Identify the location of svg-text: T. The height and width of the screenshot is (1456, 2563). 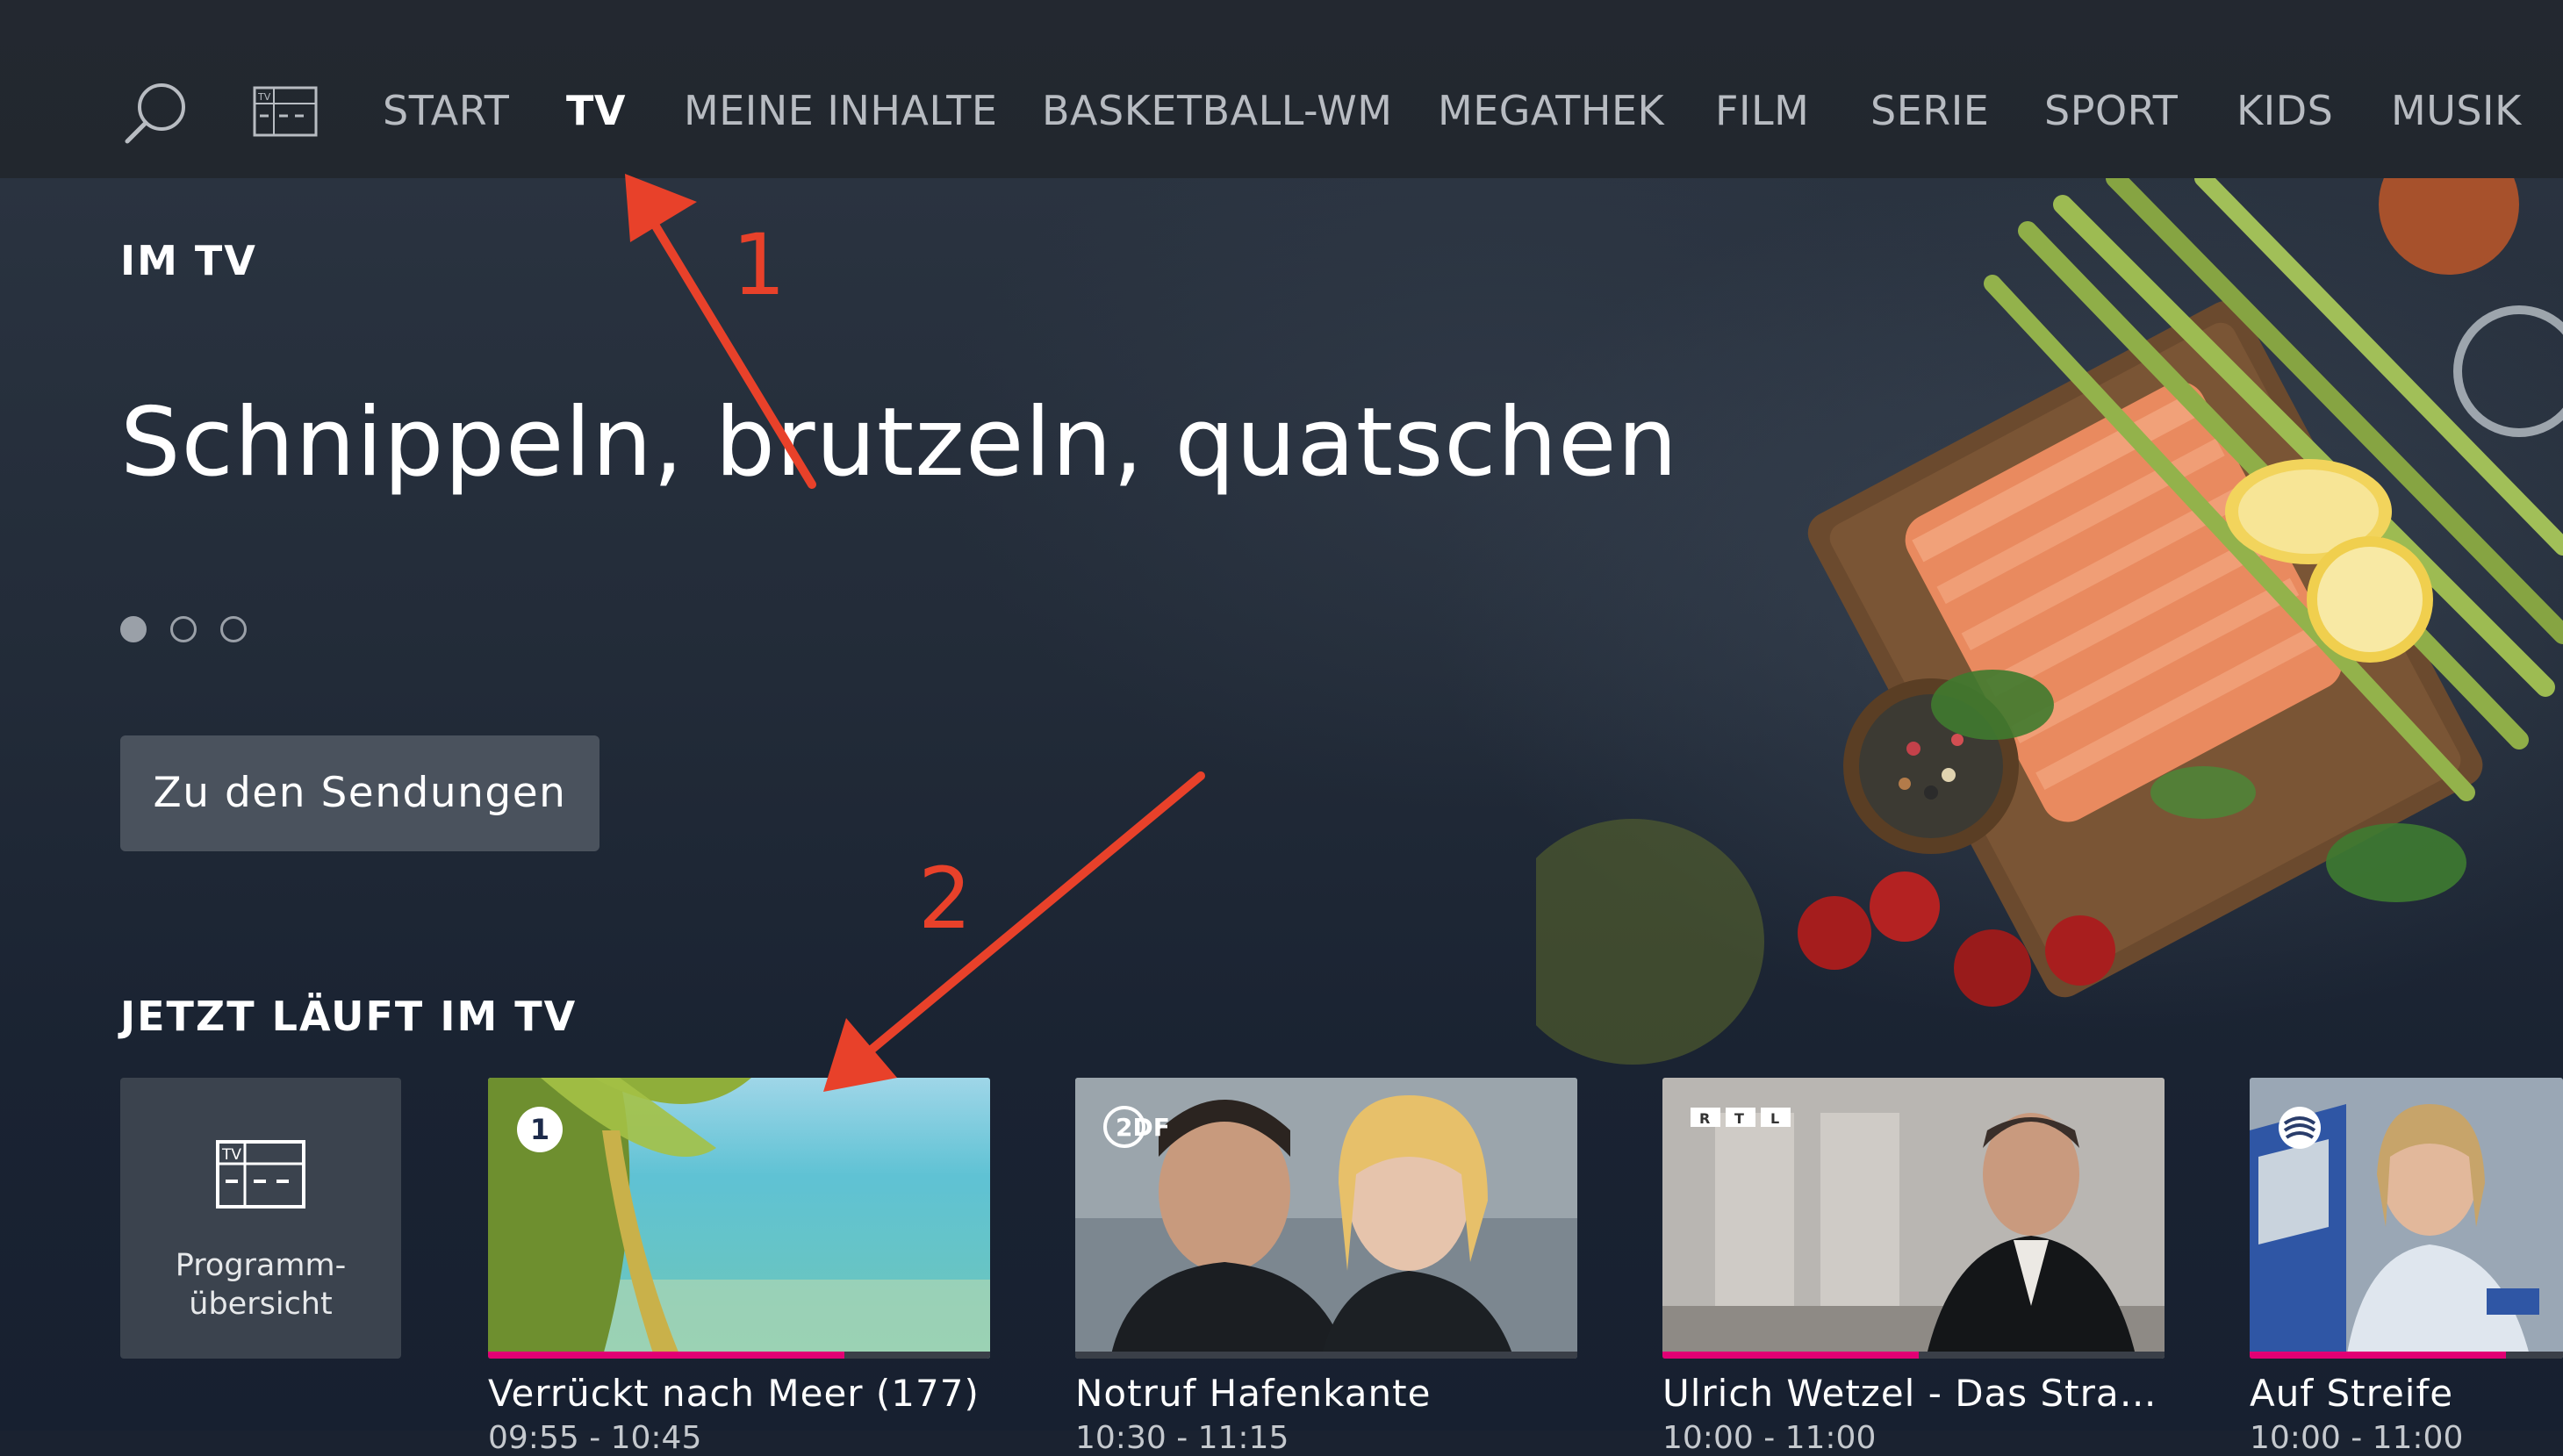
(1739, 1118).